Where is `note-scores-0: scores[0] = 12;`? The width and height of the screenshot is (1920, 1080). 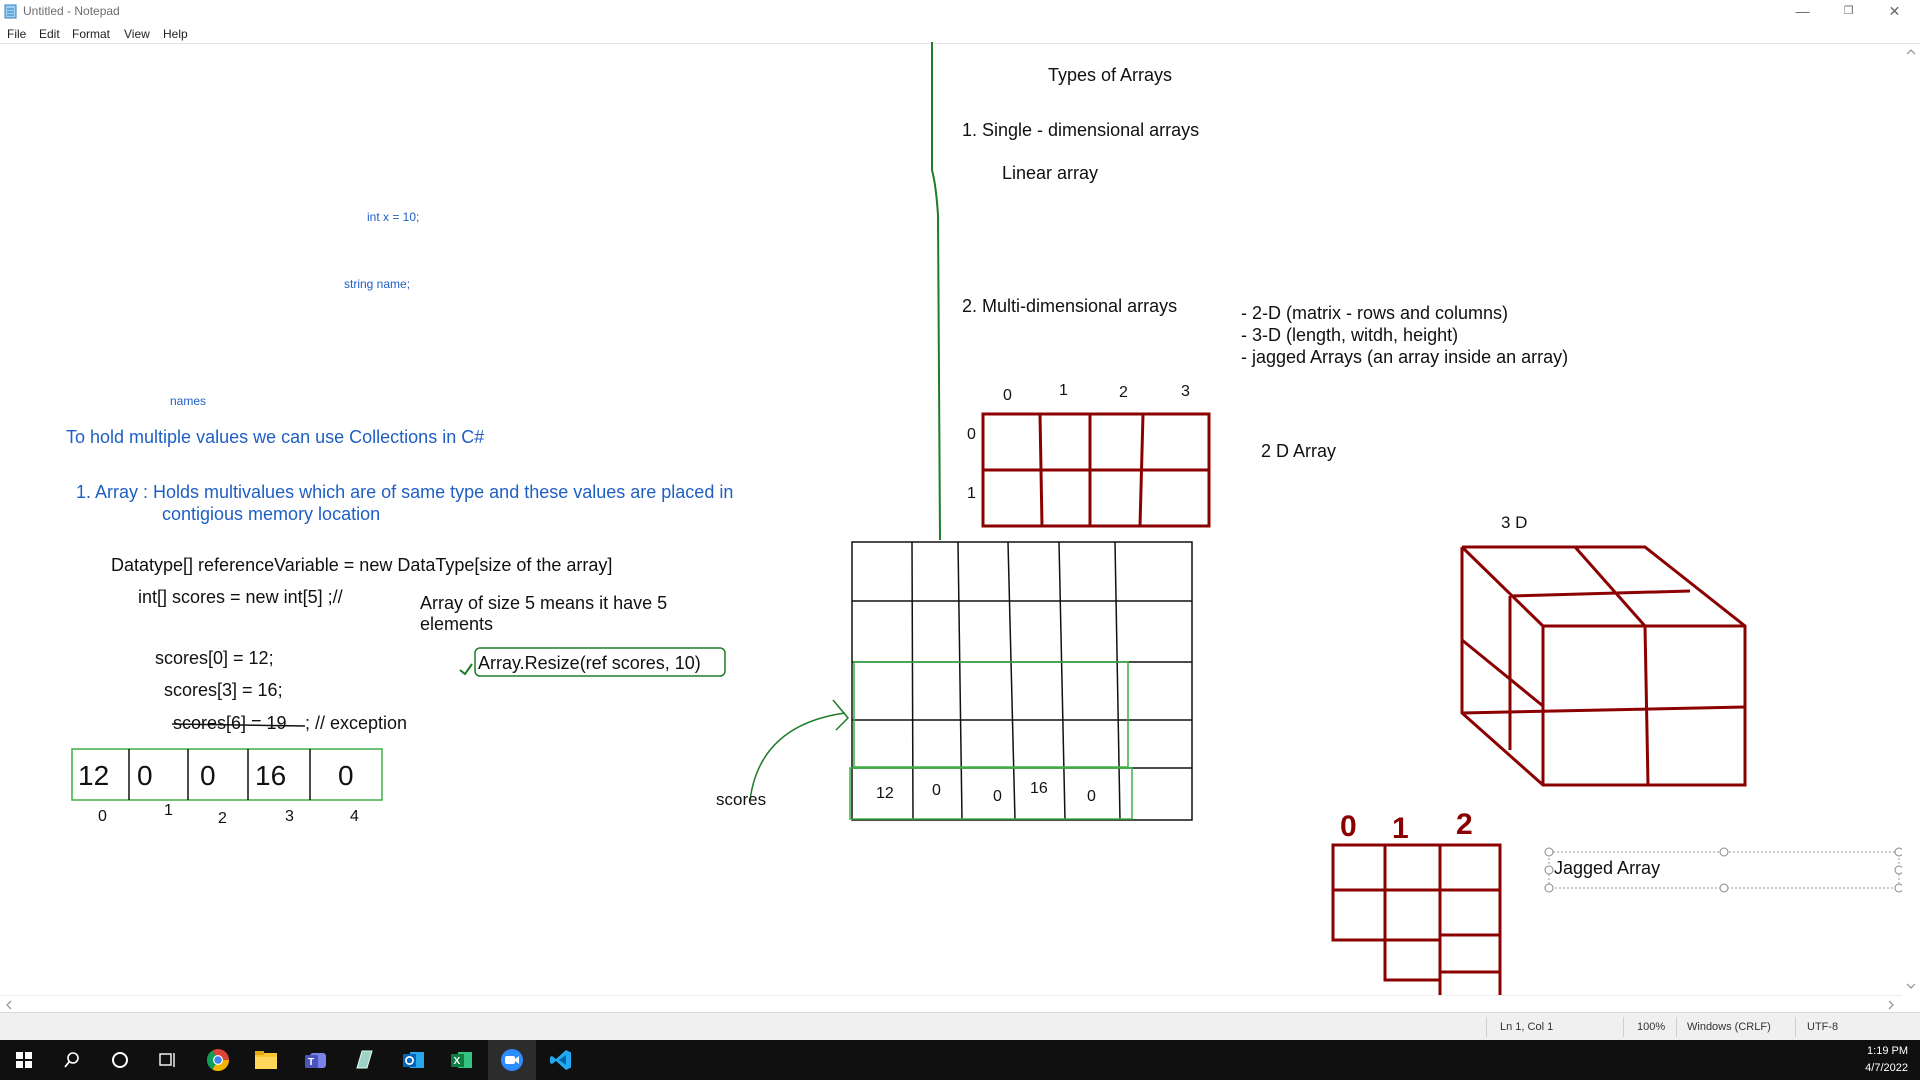 note-scores-0: scores[0] = 12; is located at coordinates (214, 658).